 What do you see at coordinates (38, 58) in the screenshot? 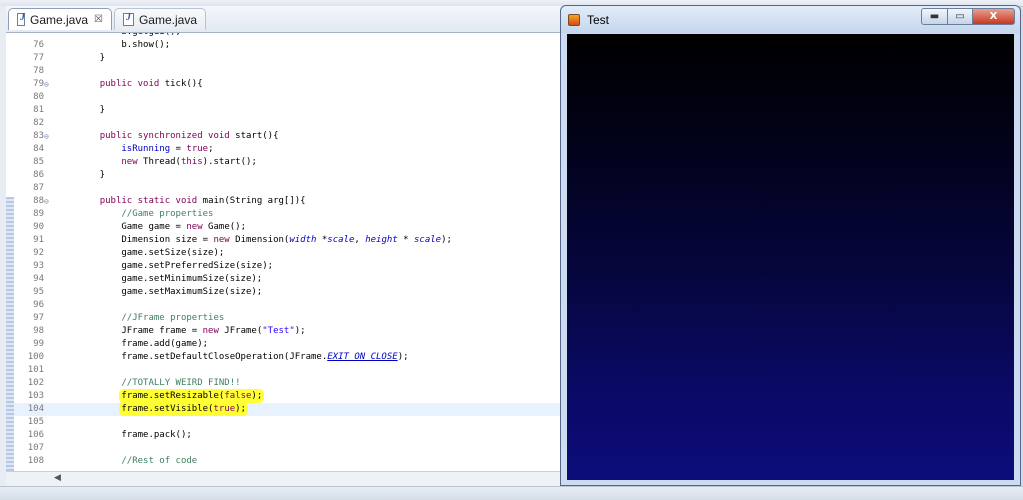
I see `line-number: 77` at bounding box center [38, 58].